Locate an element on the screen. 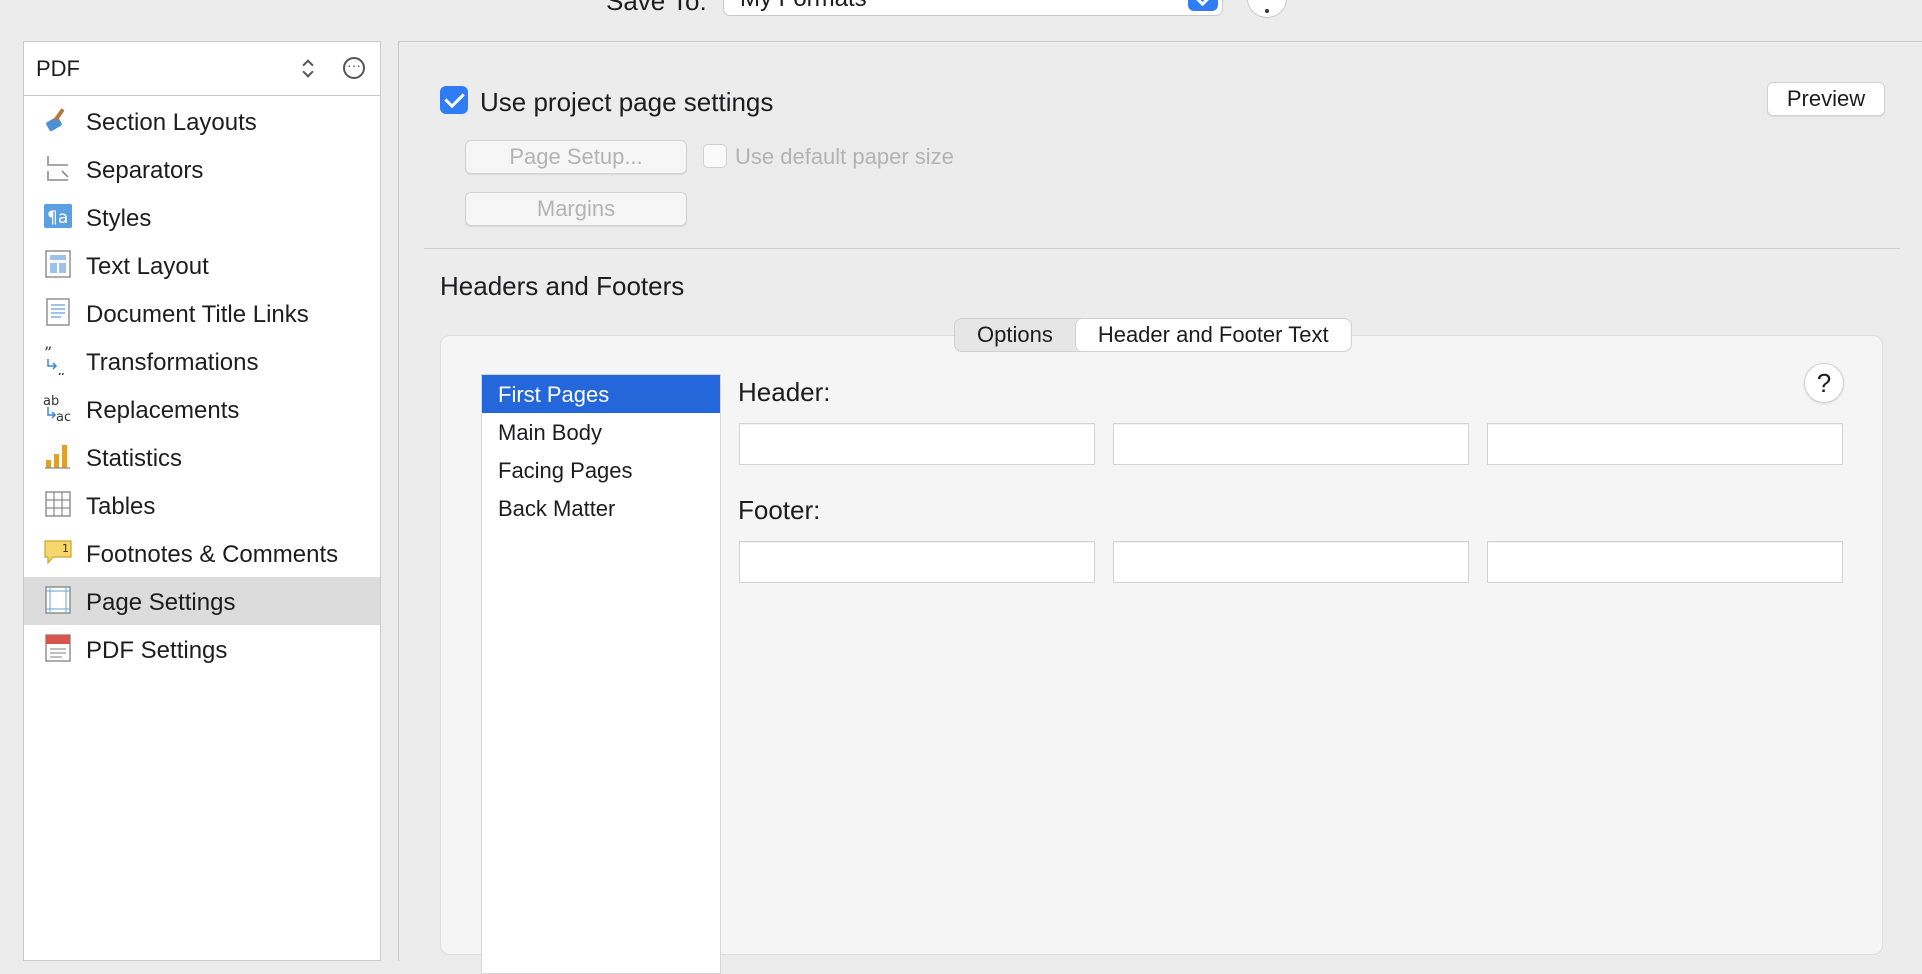  section-divider is located at coordinates (1162, 248).